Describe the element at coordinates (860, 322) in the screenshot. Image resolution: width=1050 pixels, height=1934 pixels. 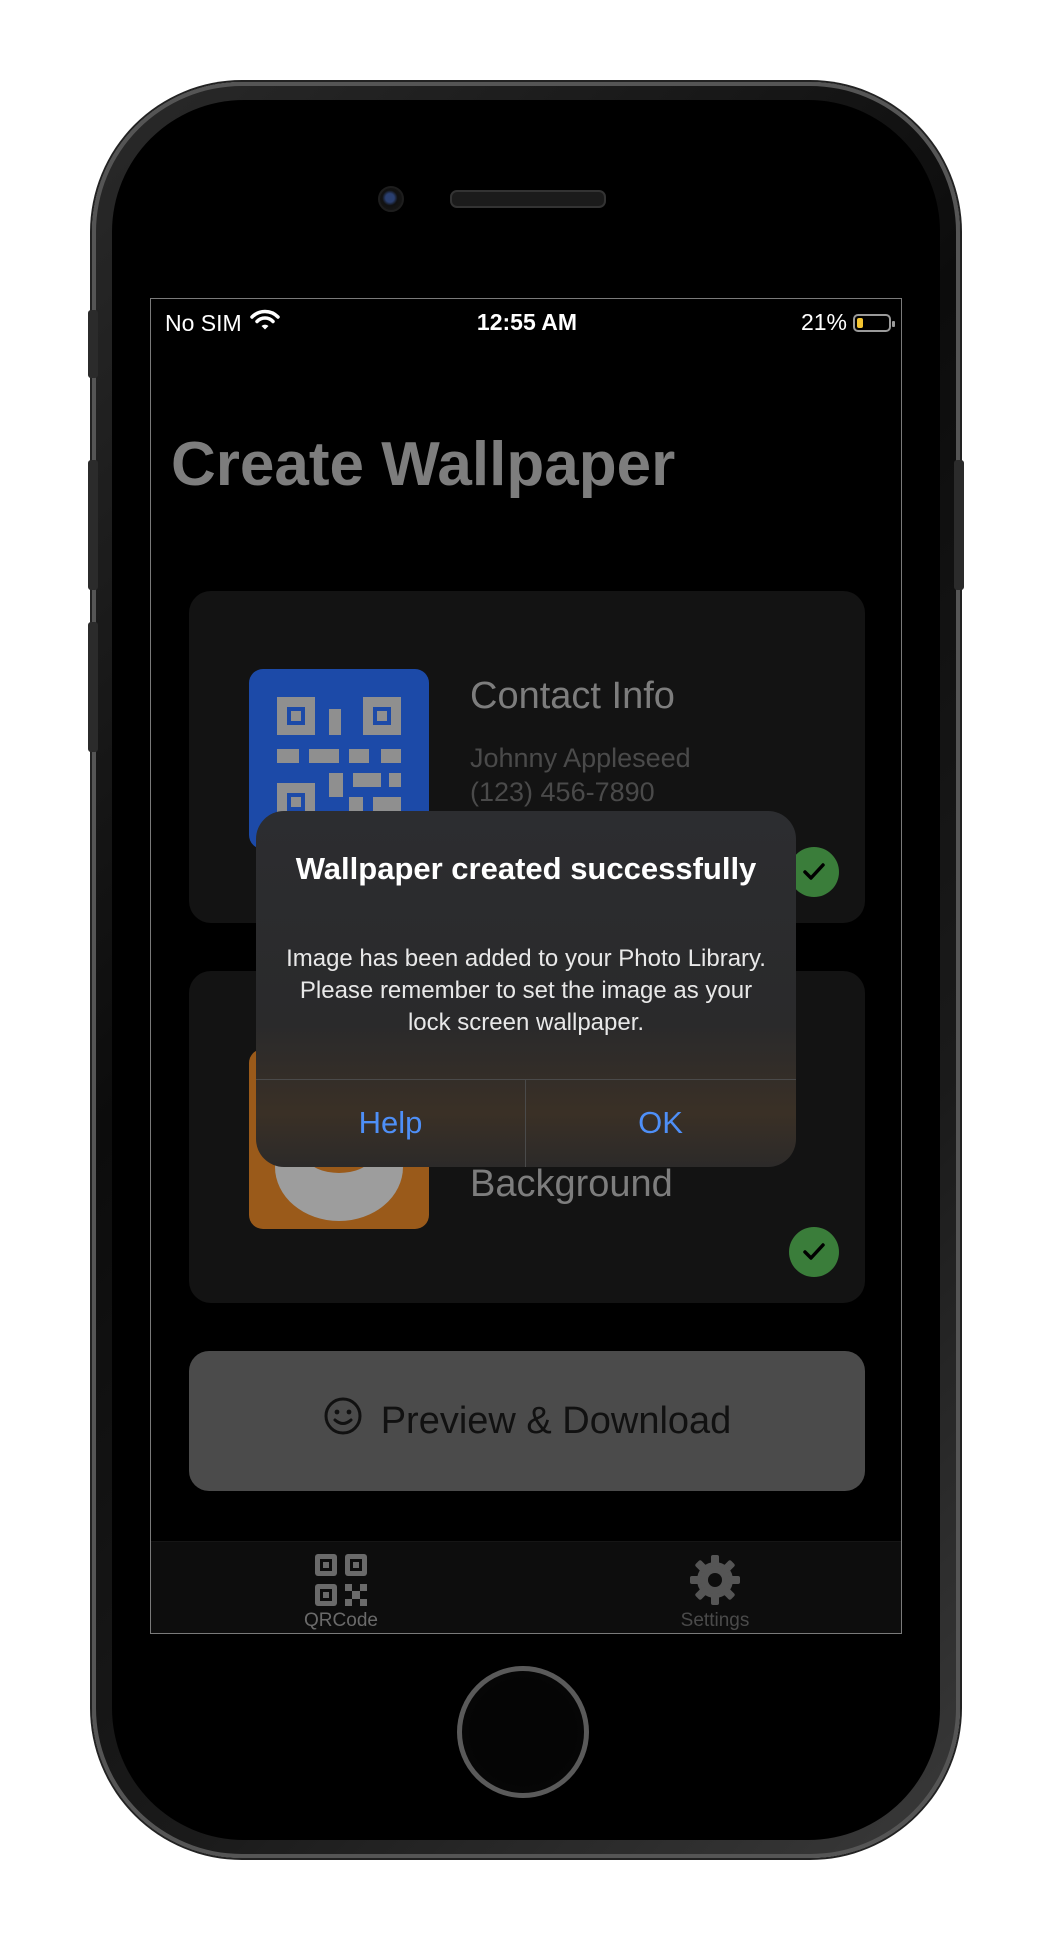
I see `battery-level` at that location.